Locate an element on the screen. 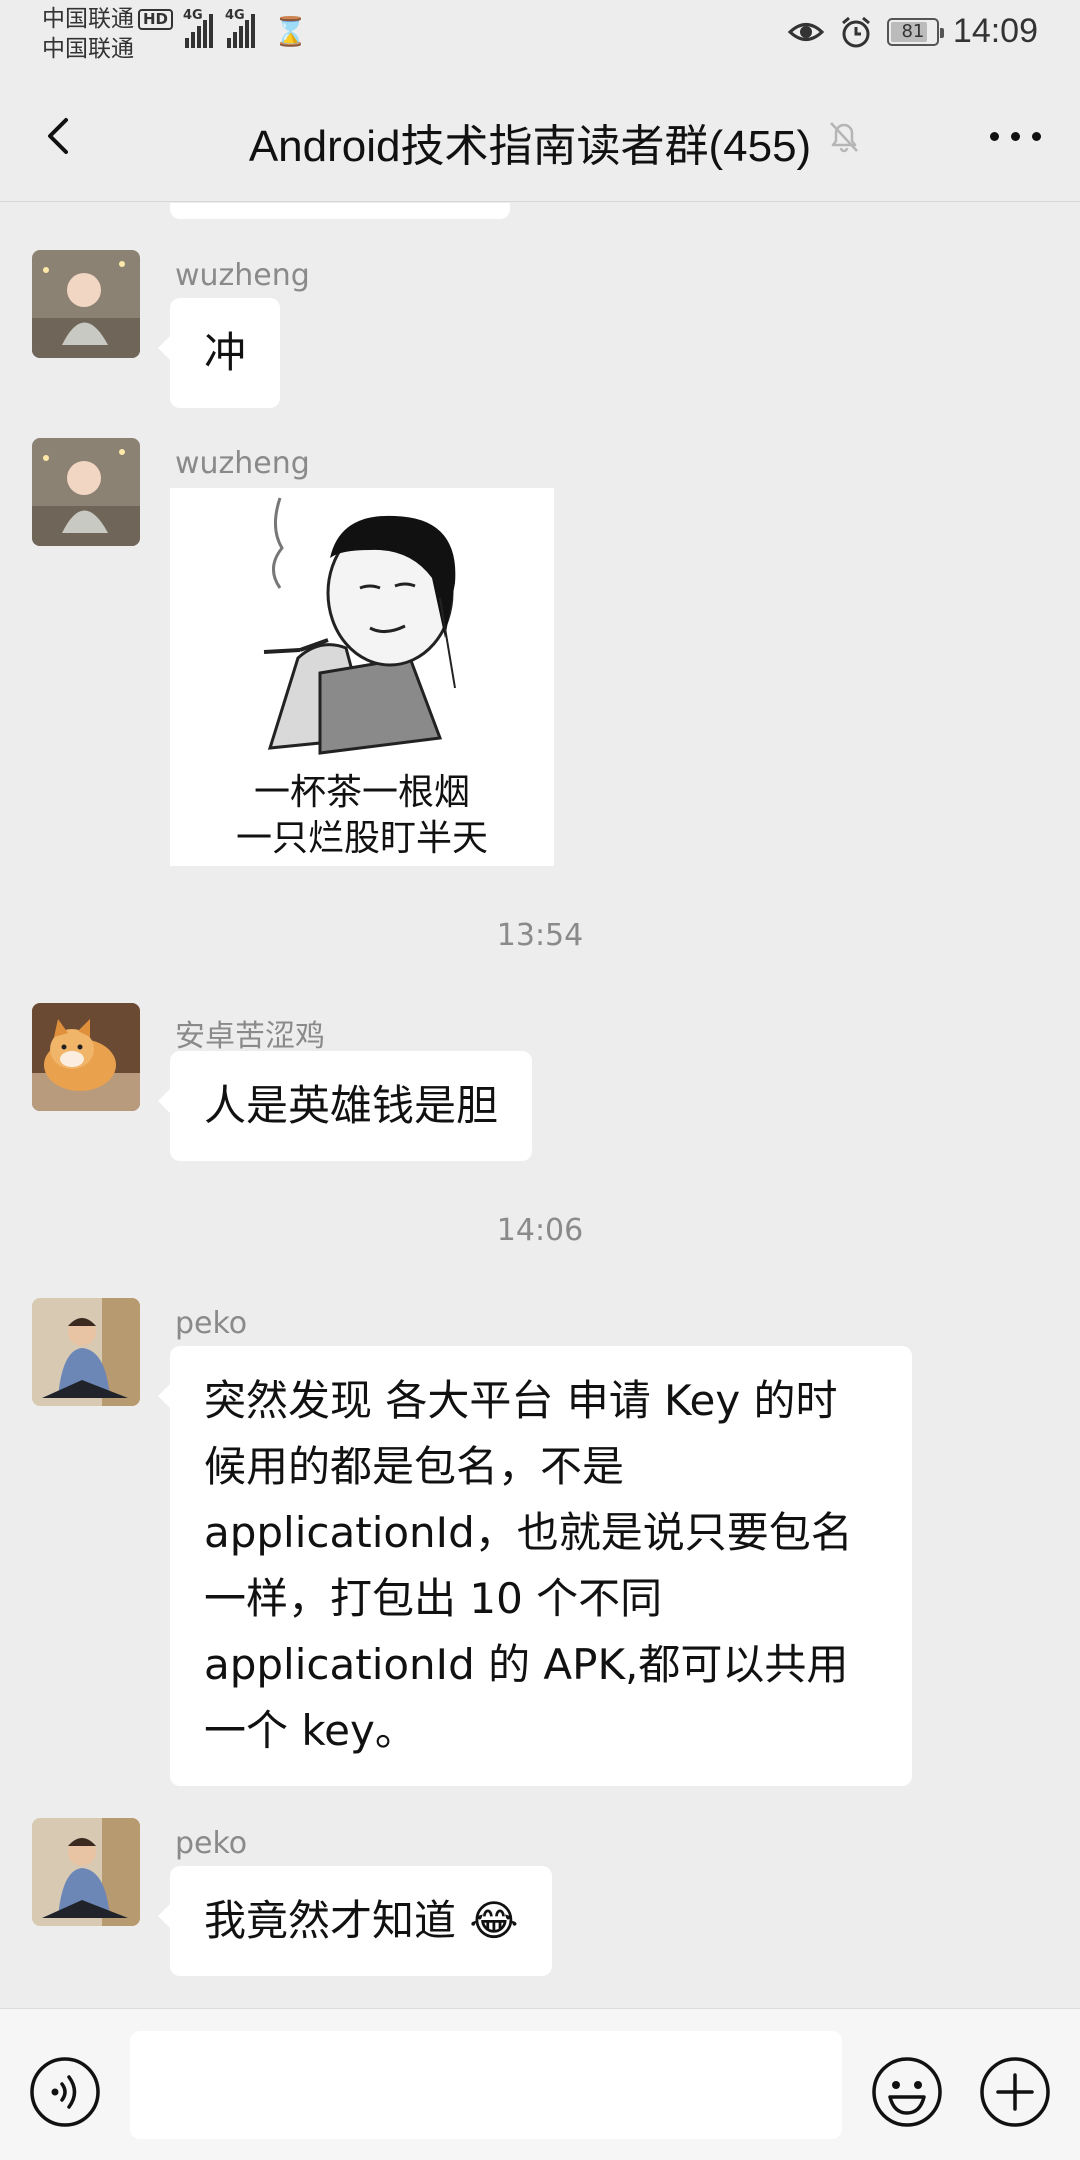  signal-indicators: 4G 4G ⌛ is located at coordinates (245, 28).